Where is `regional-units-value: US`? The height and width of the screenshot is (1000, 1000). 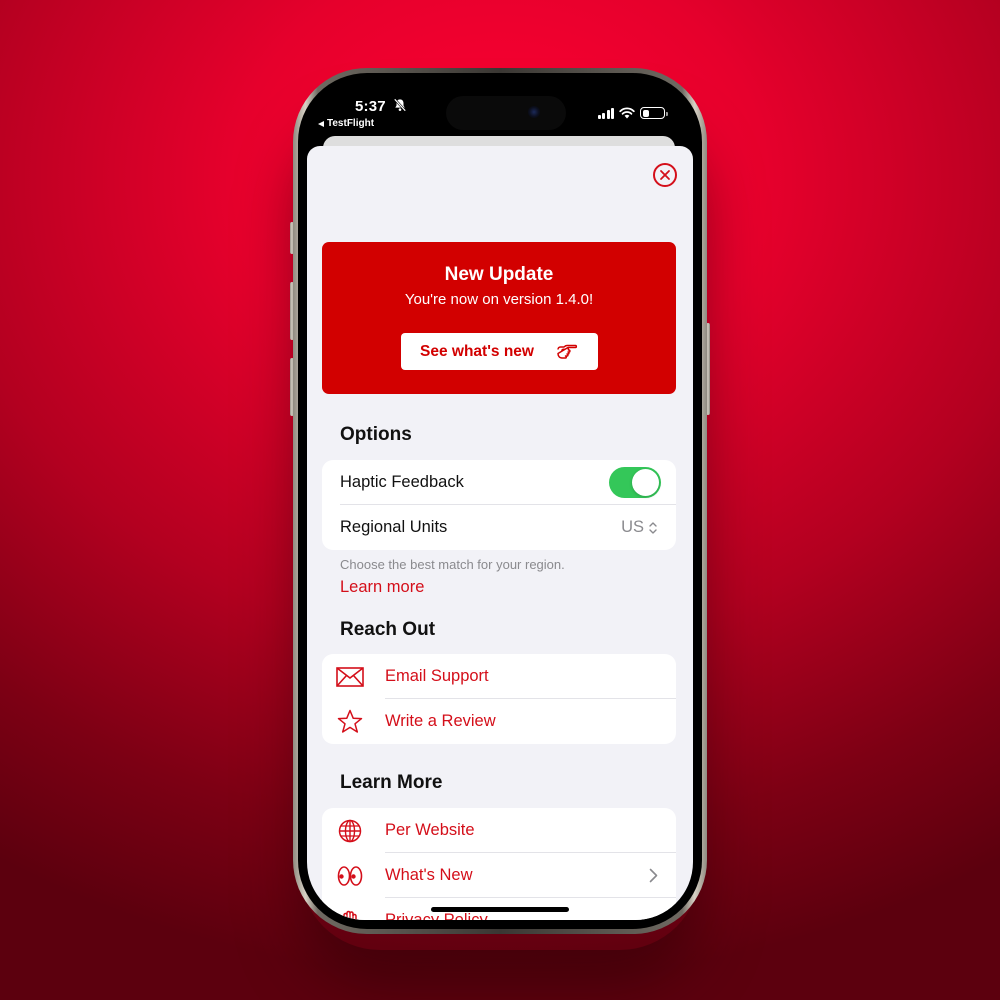 regional-units-value: US is located at coordinates (632, 527).